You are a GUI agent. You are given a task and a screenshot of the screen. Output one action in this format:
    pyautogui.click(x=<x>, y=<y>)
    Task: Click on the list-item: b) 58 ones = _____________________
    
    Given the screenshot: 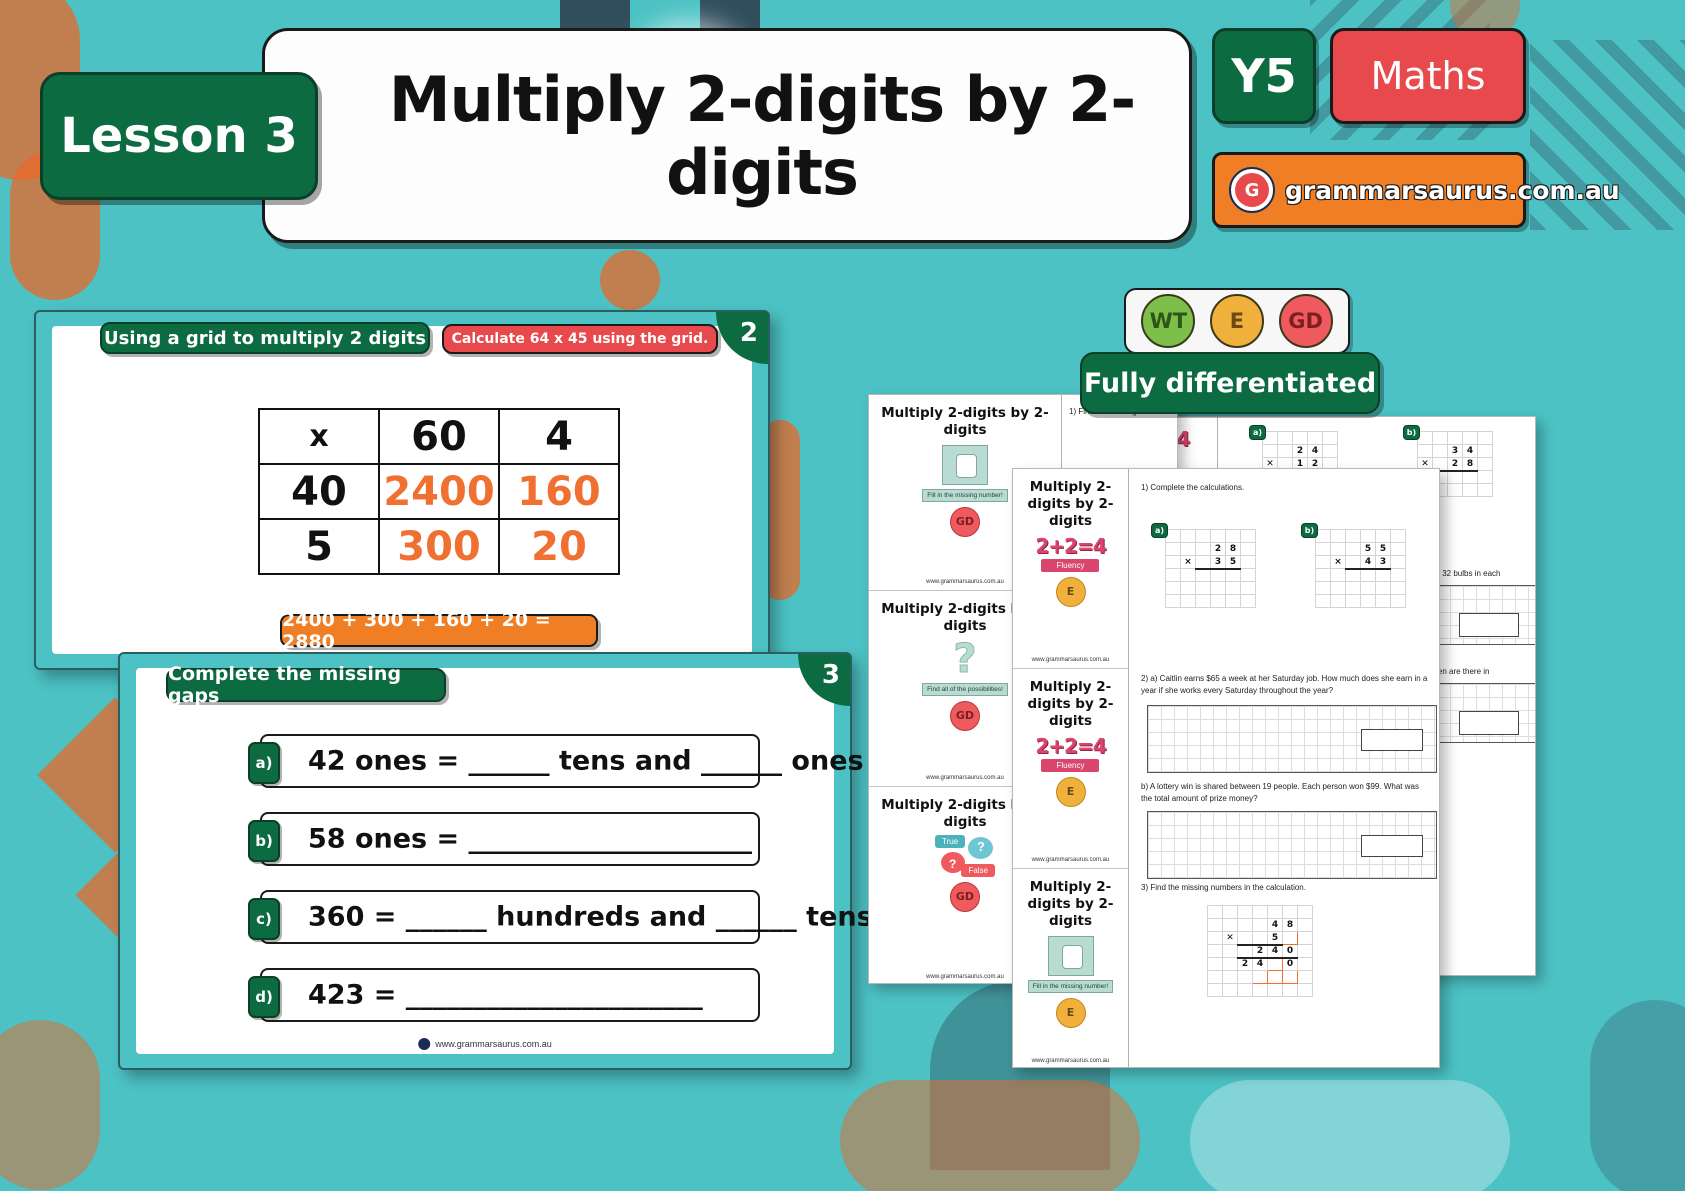 What is the action you would take?
    pyautogui.click(x=504, y=839)
    